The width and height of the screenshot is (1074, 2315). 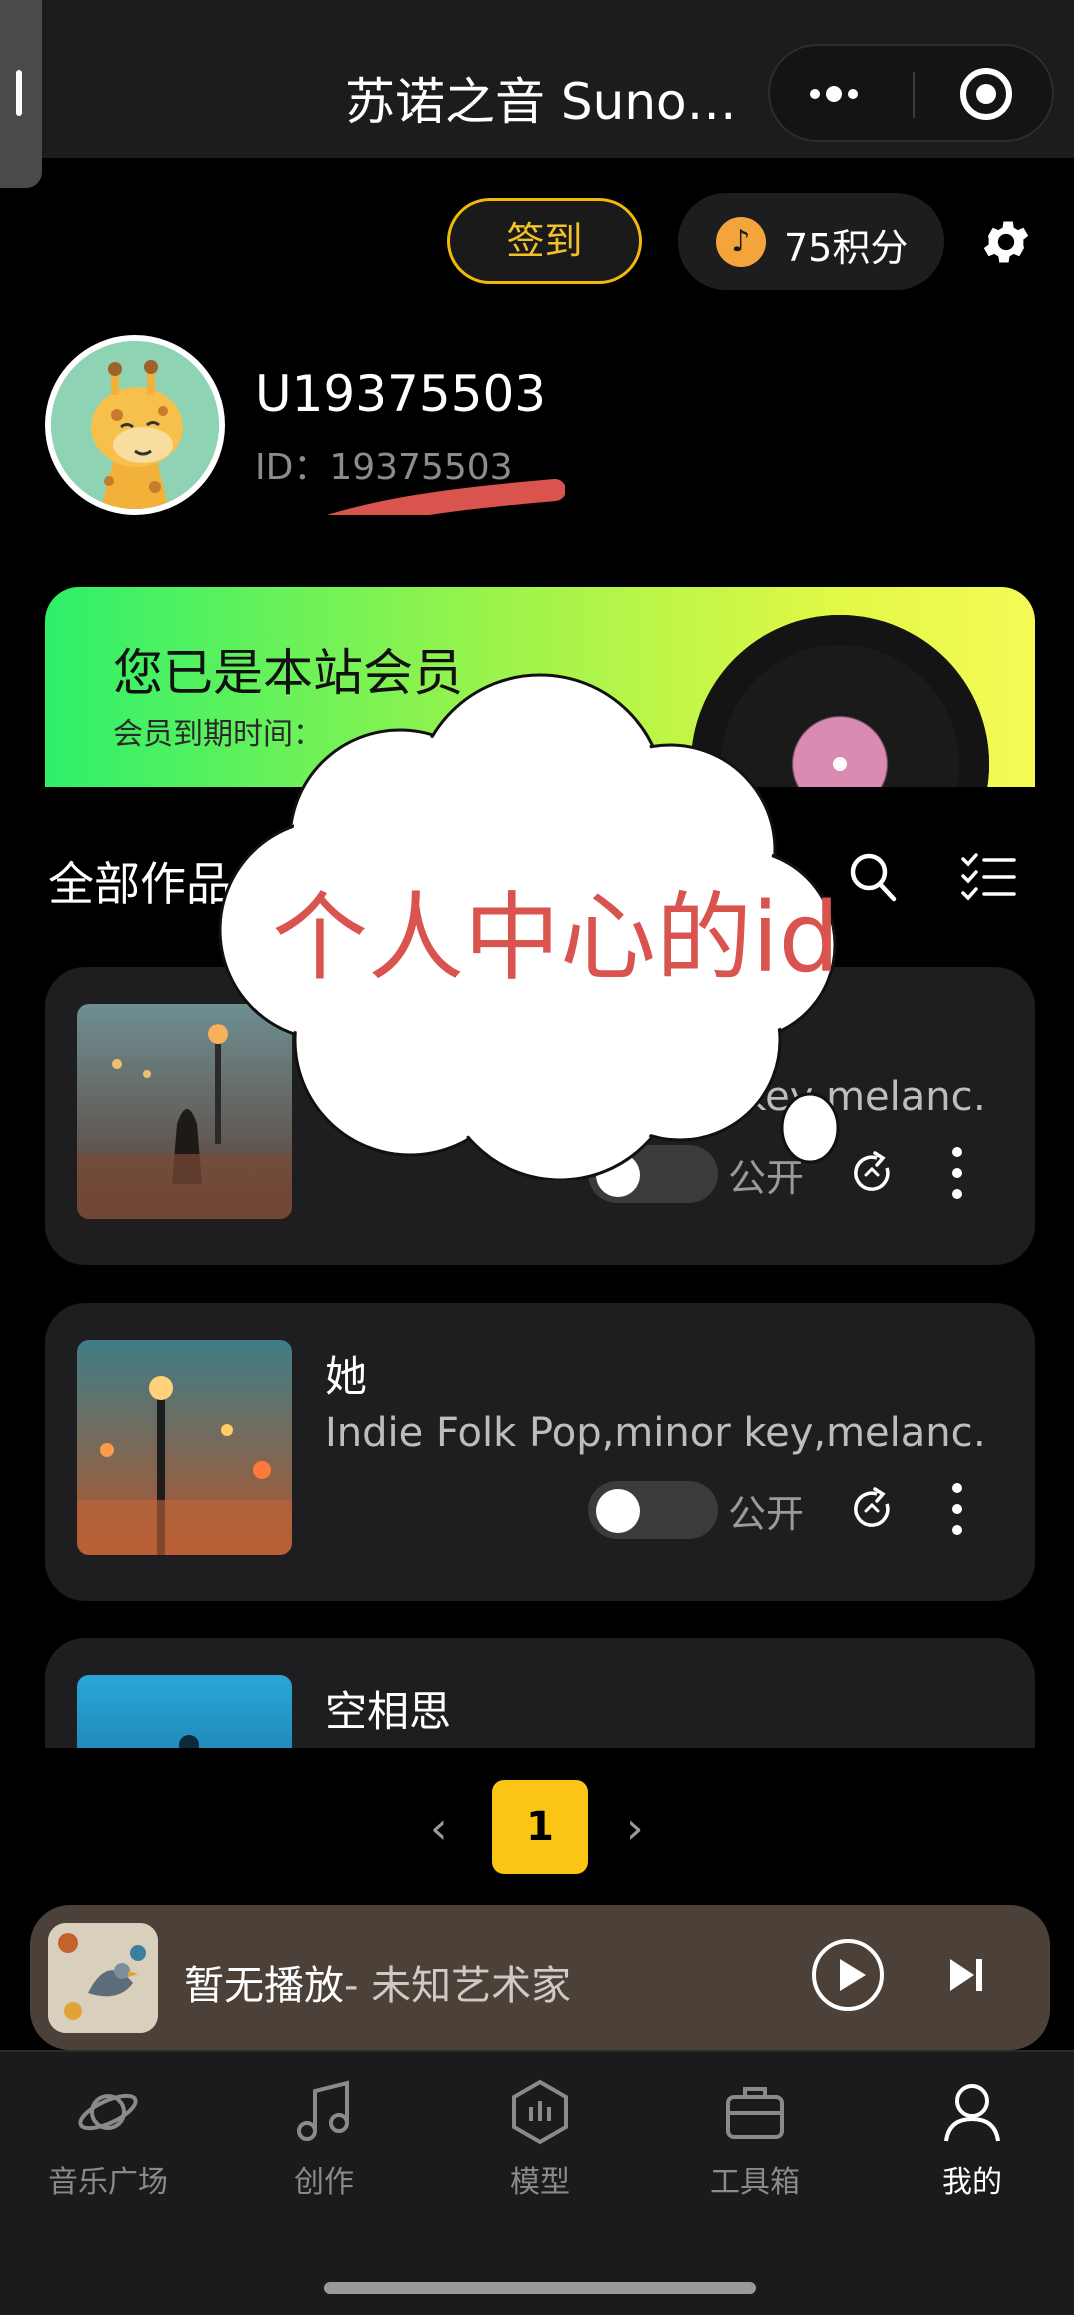 I want to click on skip-next-icon, so click(x=966, y=1975).